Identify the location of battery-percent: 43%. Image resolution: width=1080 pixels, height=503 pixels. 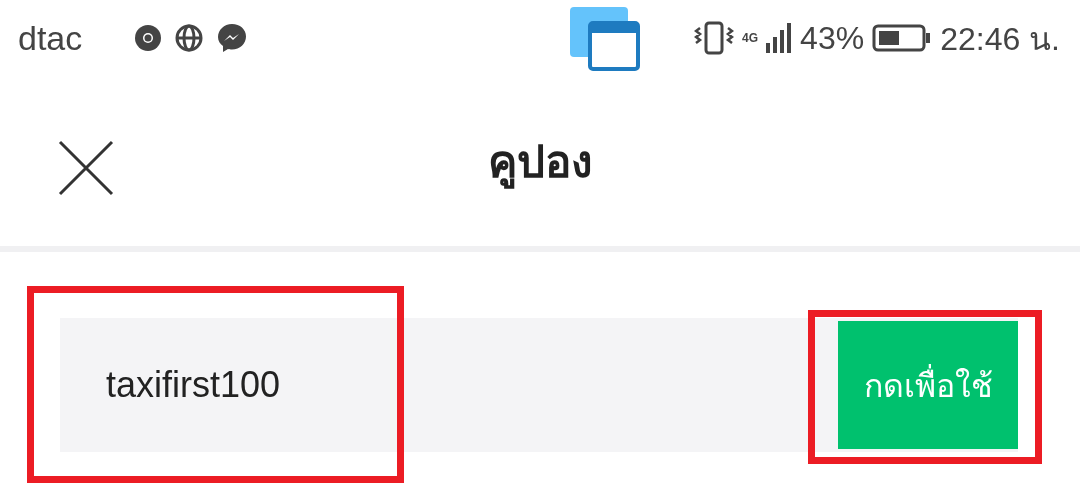
(832, 38).